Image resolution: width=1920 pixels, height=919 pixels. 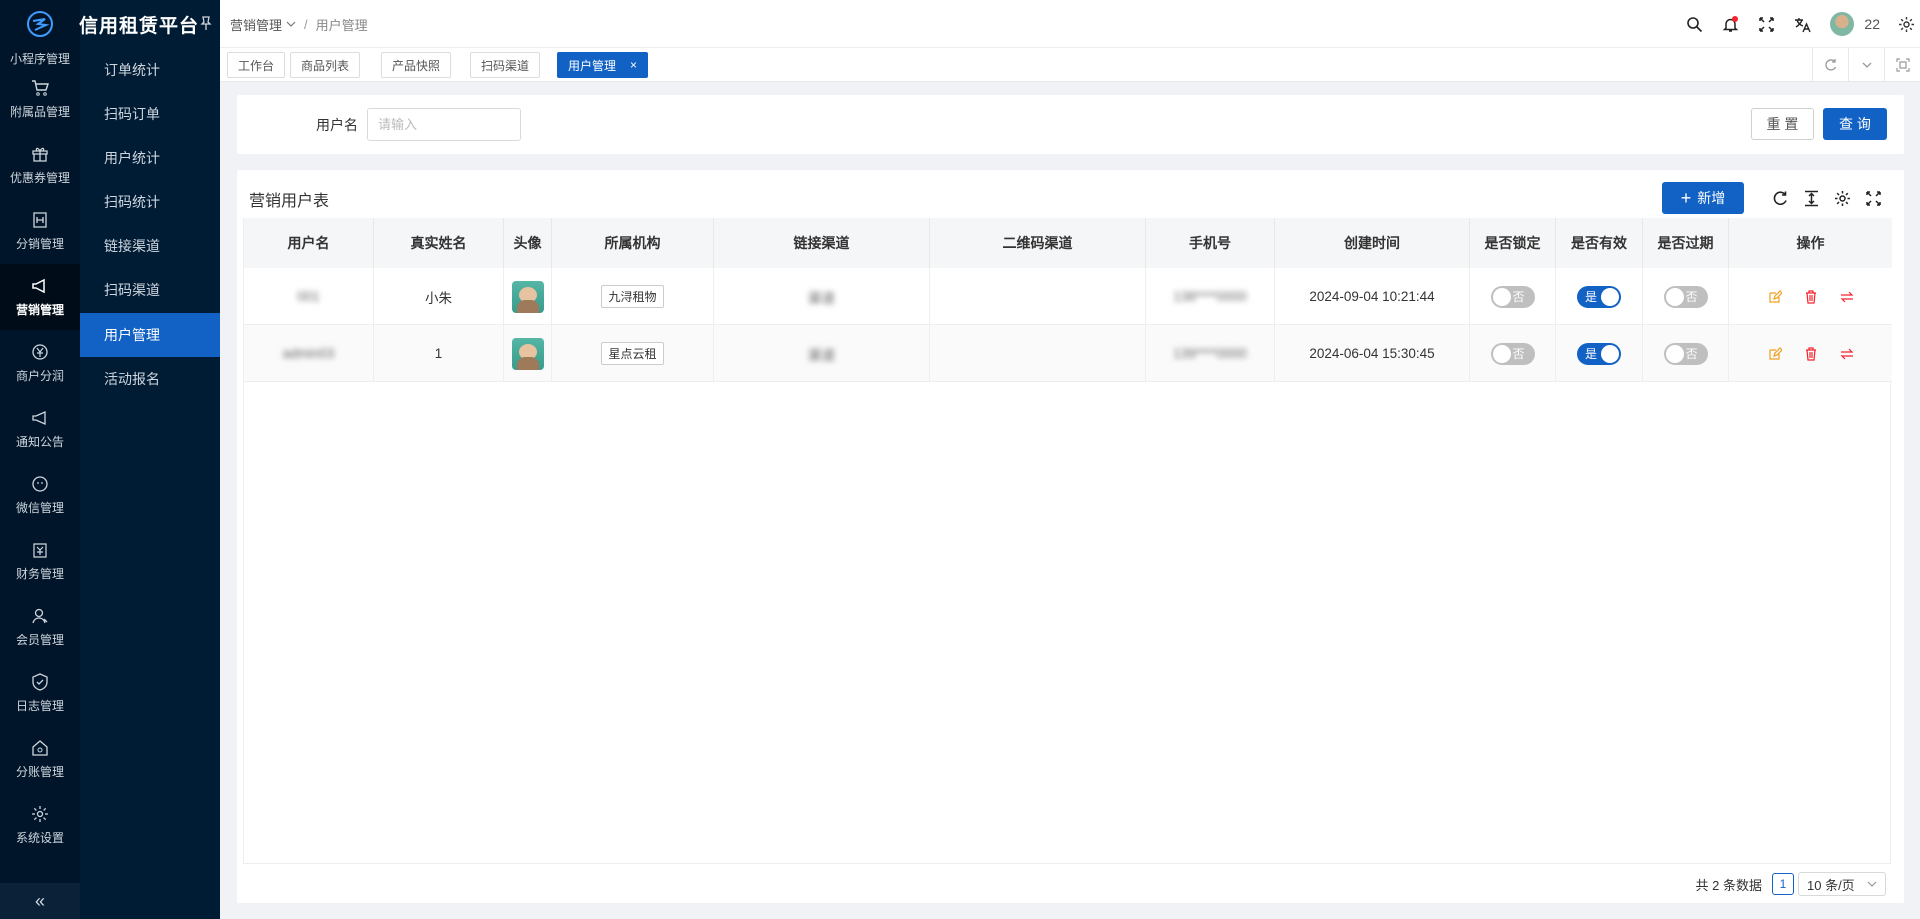 I want to click on column-header: 二维码渠道, so click(x=1038, y=243).